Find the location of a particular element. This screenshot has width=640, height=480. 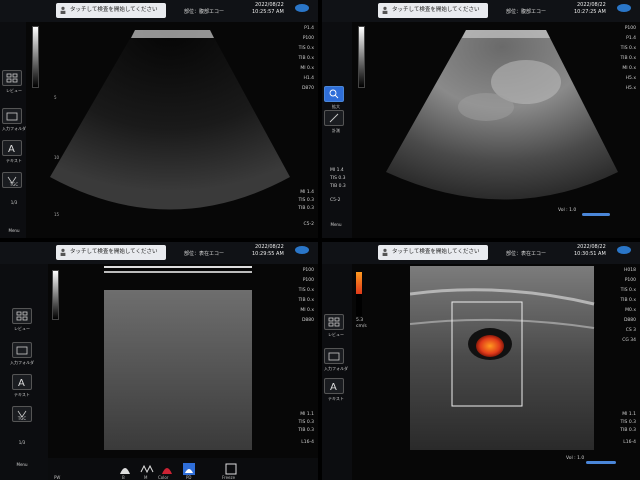

left-toolbar: 拡大 計測 Menu is located at coordinates (337, 130).